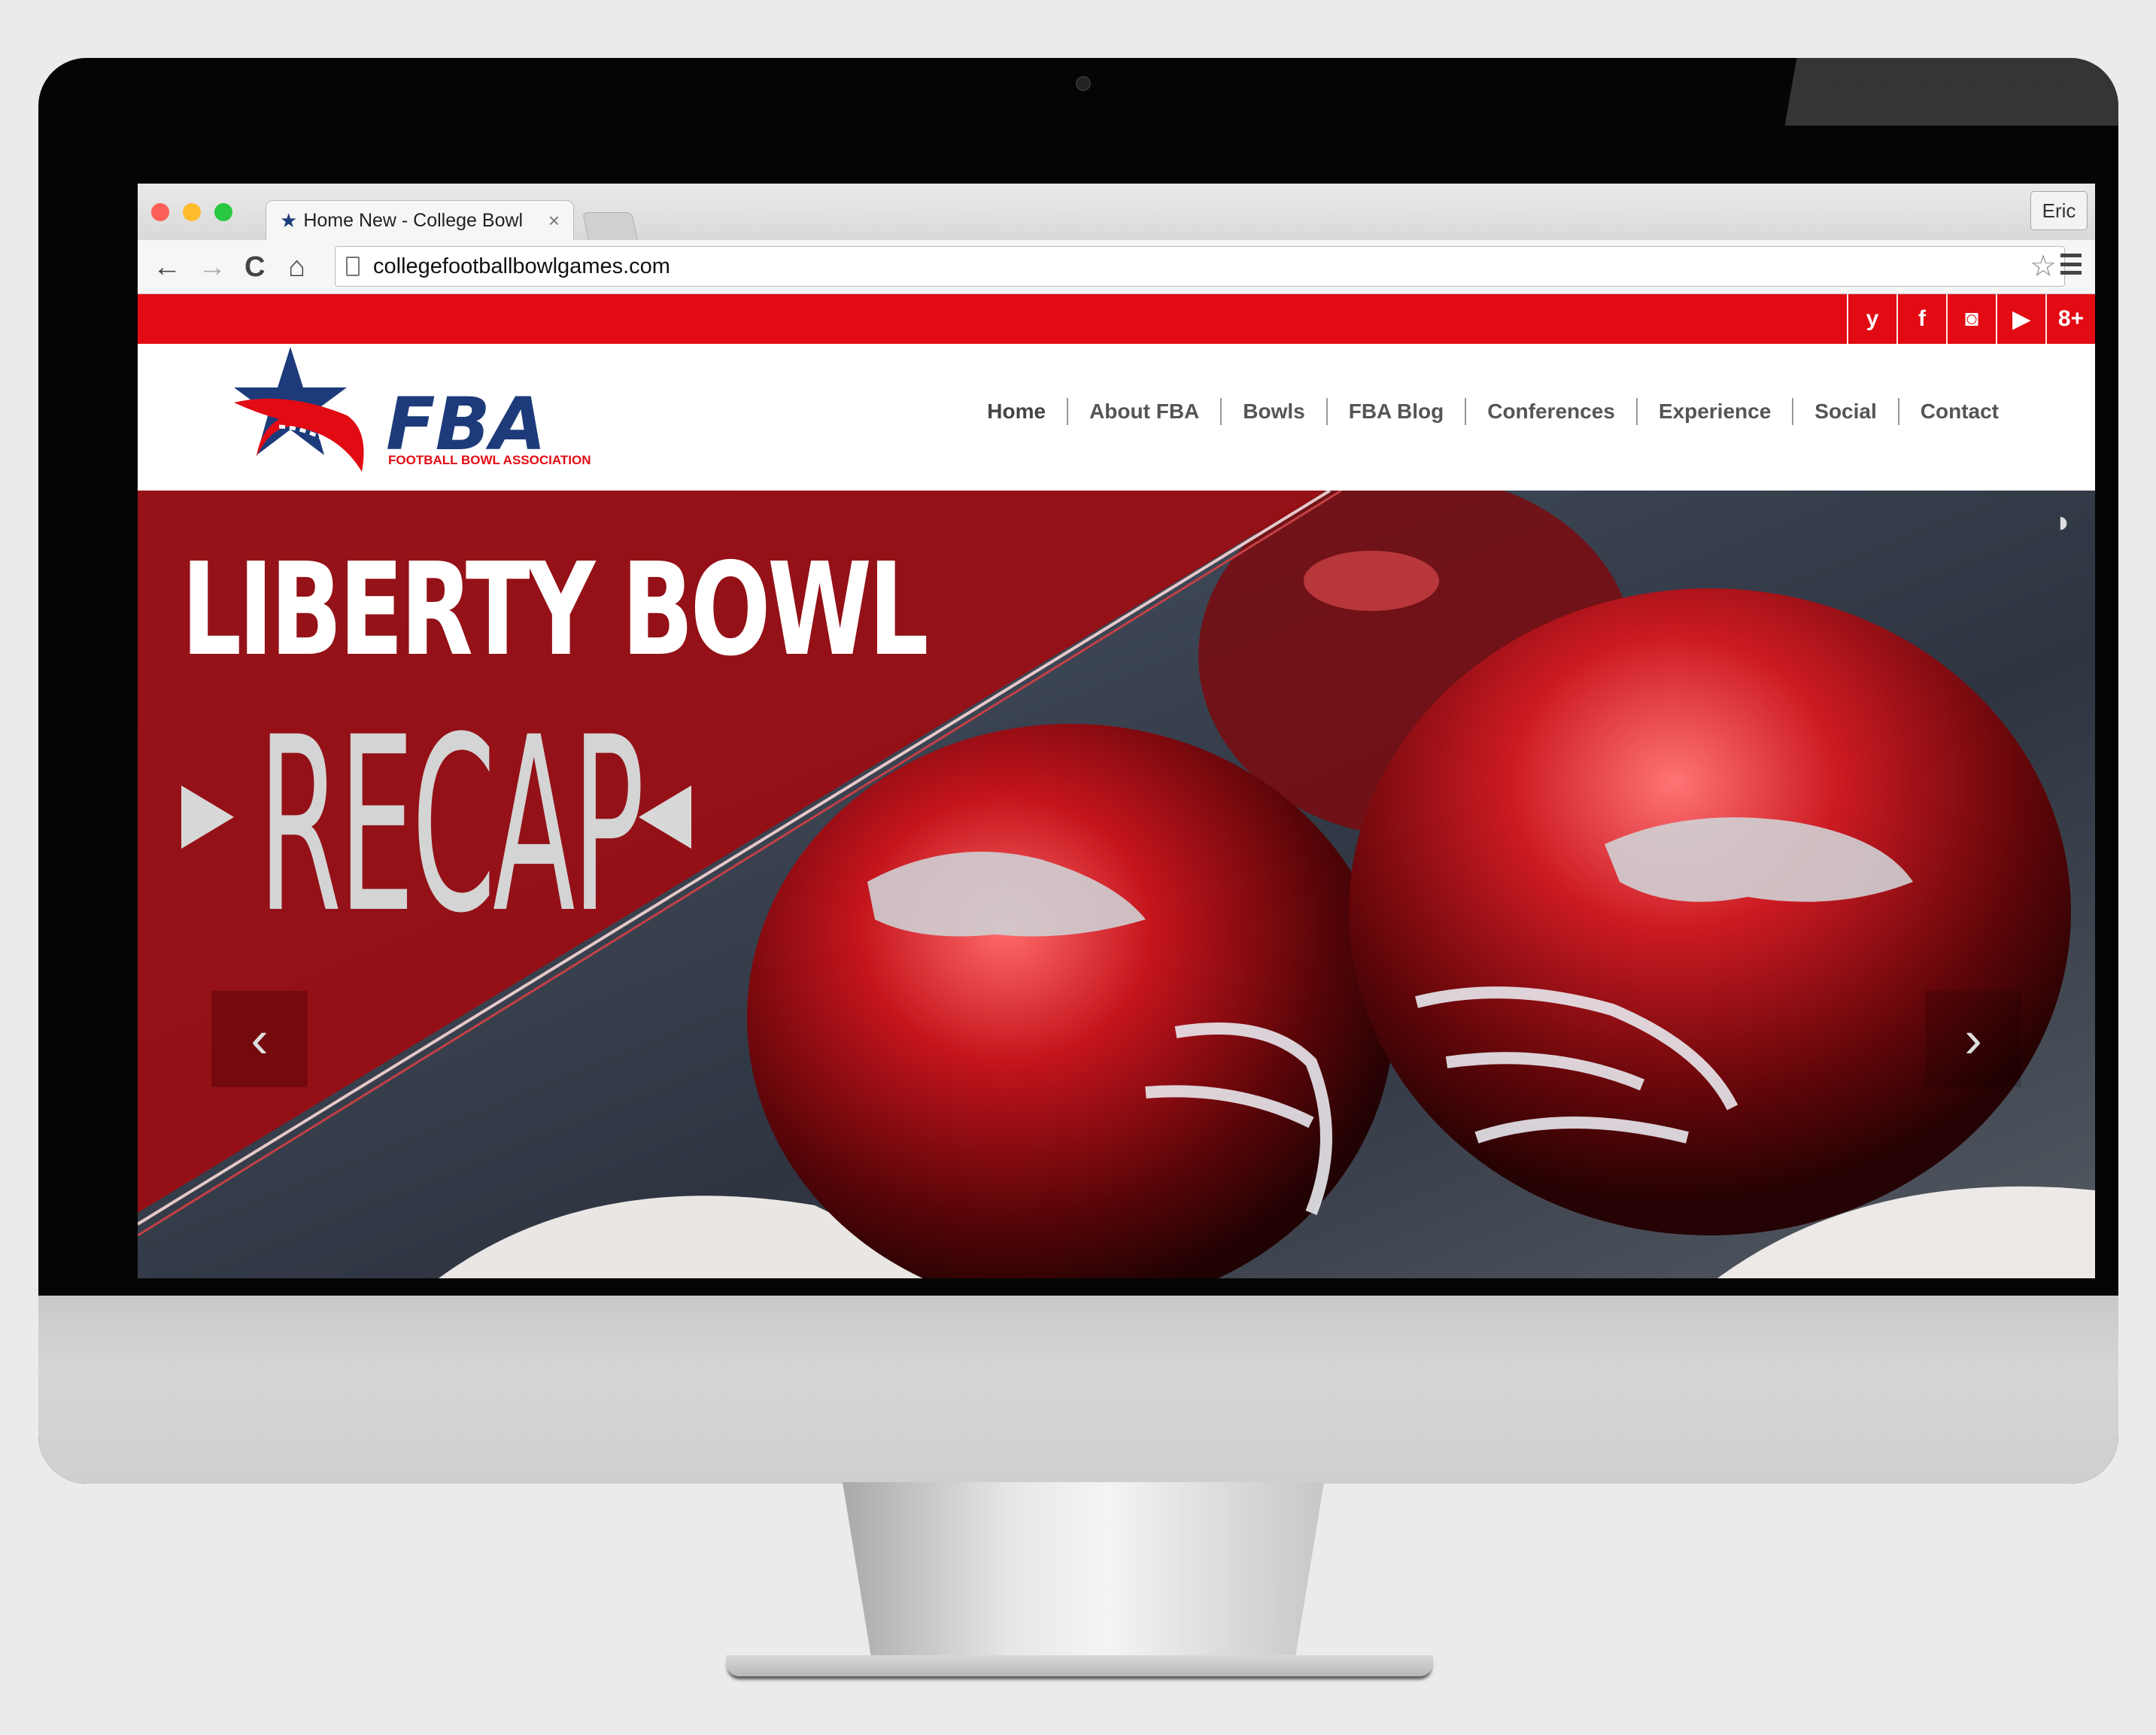  I want to click on browser-tabstrip: ★ Home New - College Bowl × Eric, so click(1116, 212).